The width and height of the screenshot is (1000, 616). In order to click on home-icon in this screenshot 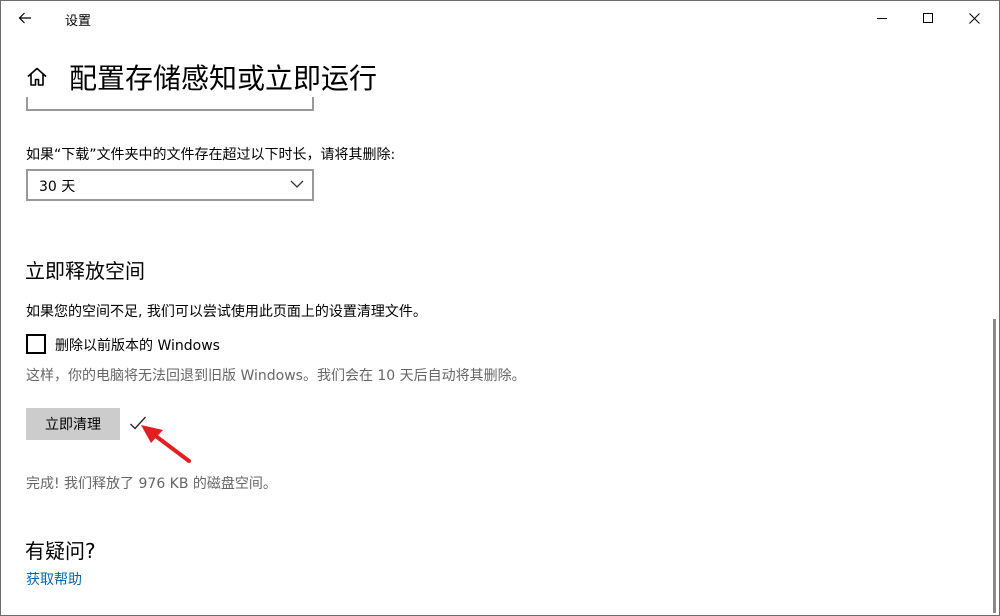, I will do `click(37, 77)`.